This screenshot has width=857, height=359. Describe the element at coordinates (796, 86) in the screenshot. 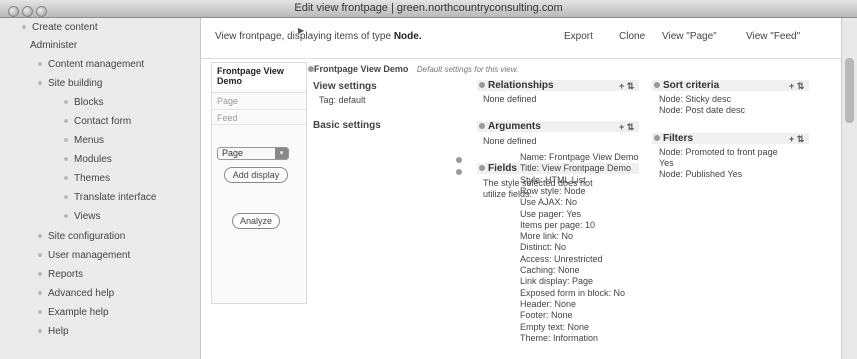

I see `sort-criteria-ops: + ⇅` at that location.